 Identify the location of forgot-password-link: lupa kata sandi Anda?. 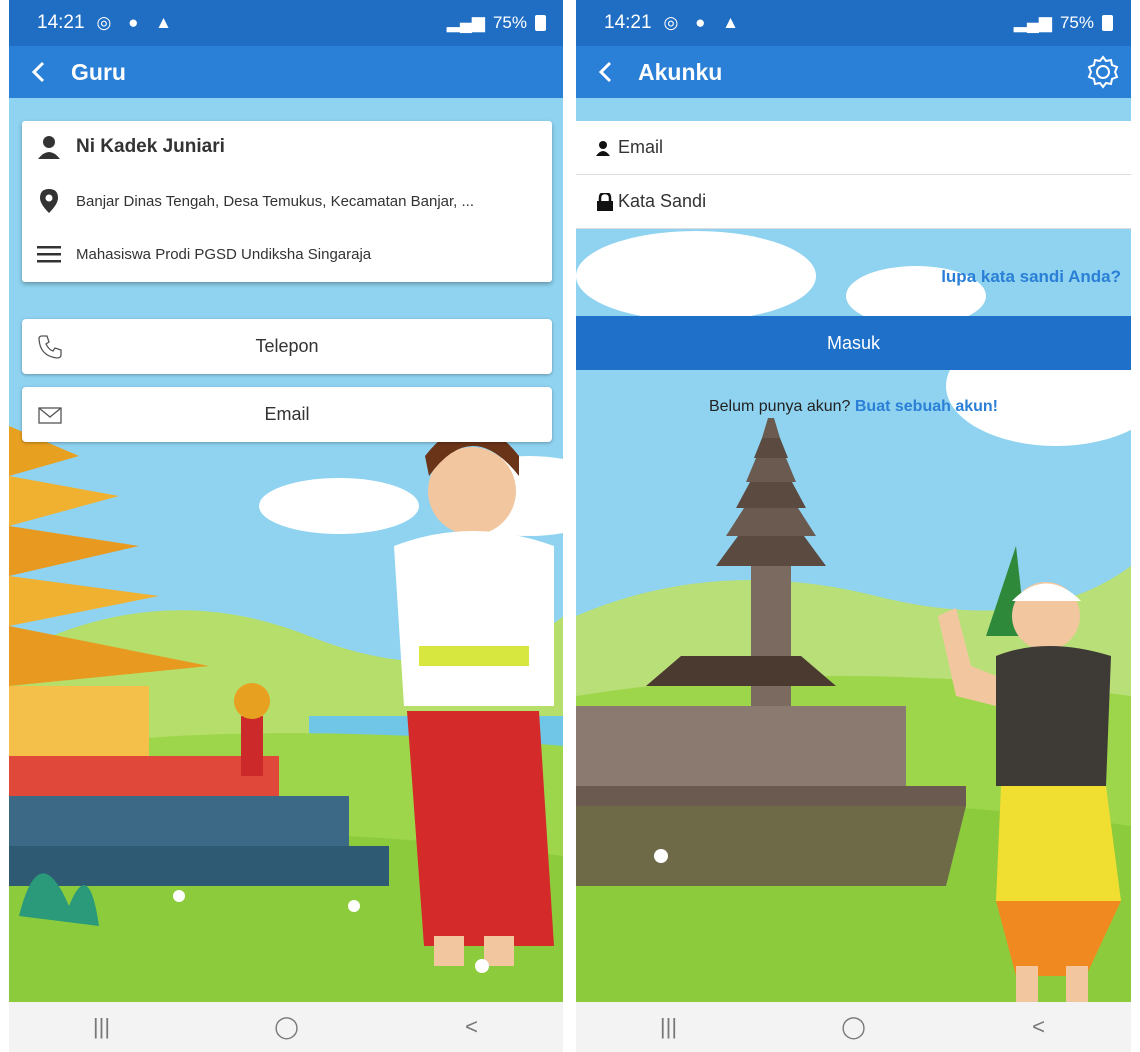
(1031, 277).